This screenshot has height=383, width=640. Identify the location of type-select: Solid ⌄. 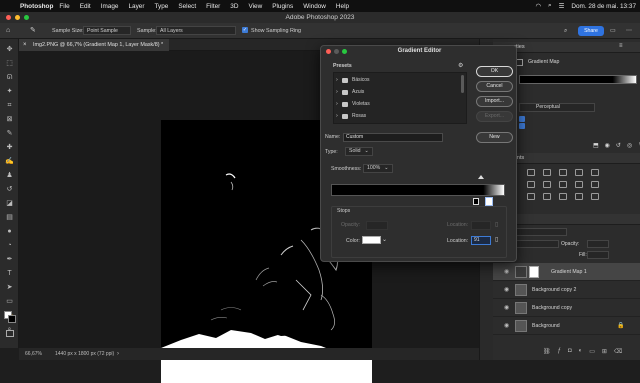
(359, 151).